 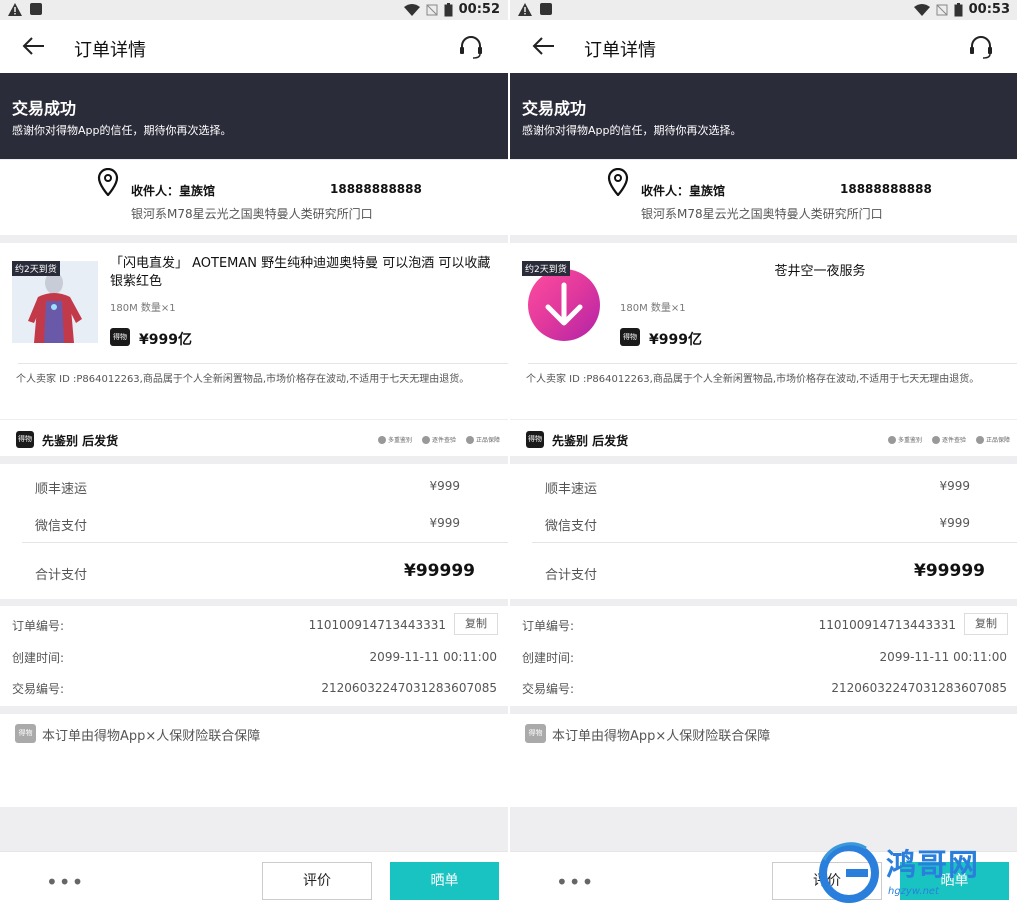 I want to click on status-time: 00:52, so click(x=479, y=9).